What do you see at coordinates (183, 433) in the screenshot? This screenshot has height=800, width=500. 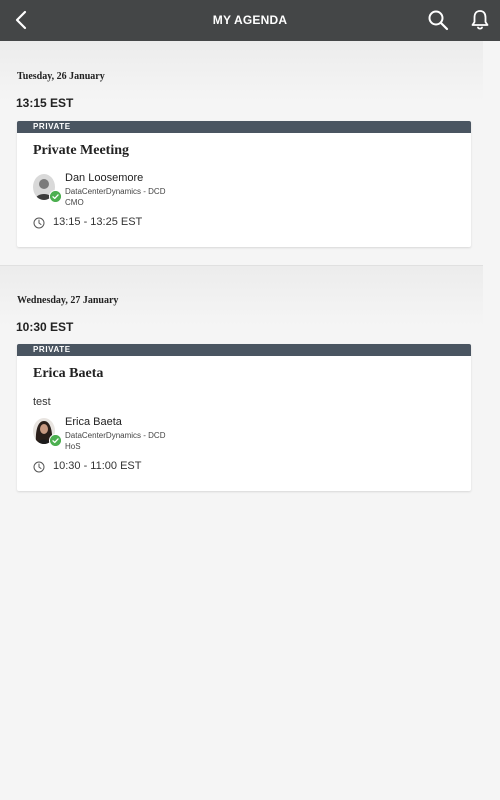 I see `attendee: Erica Baeta DataCenterDynamics - DCD HoS` at bounding box center [183, 433].